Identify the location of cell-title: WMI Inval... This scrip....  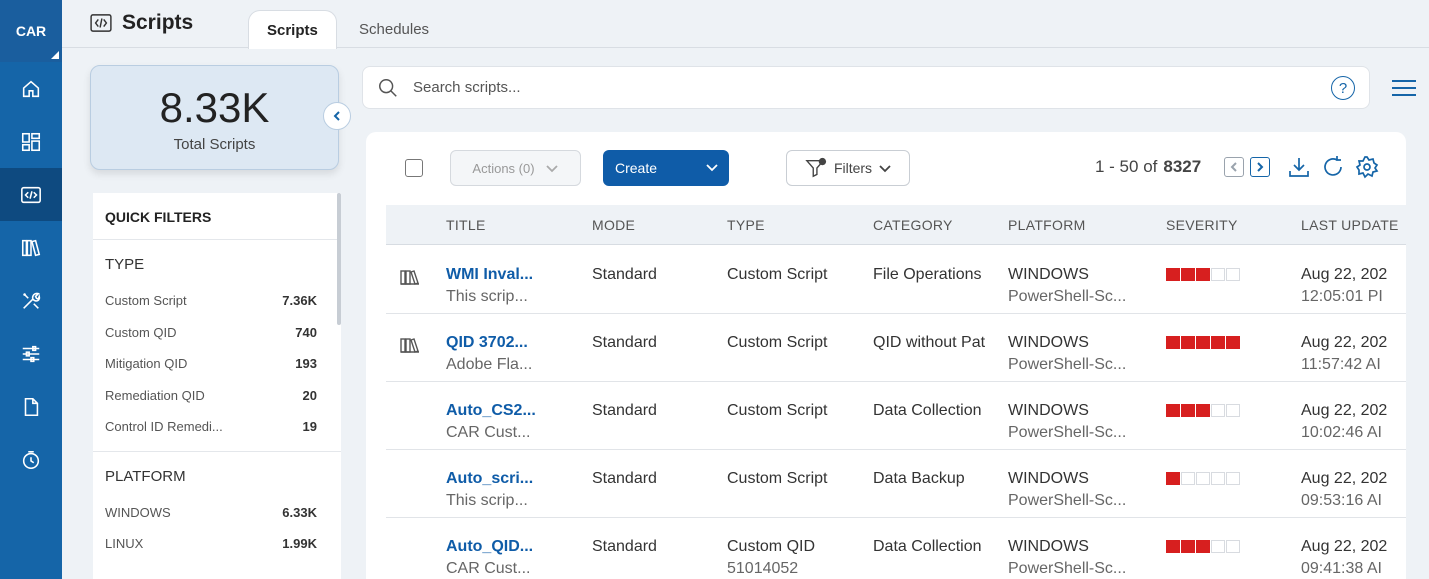
(489, 286).